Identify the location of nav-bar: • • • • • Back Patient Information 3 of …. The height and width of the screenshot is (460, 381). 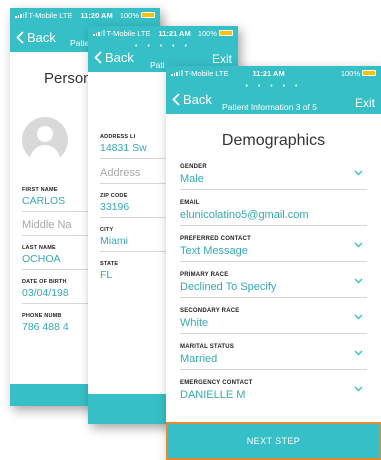
(273, 97).